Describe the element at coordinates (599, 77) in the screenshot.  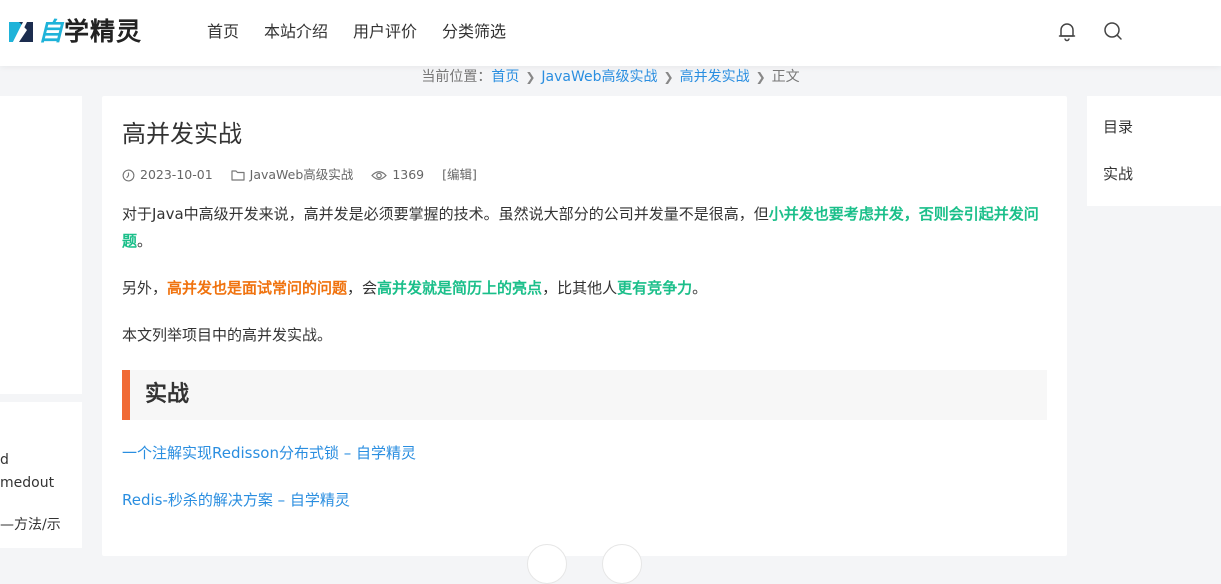
I see `breadcrumb-category: JavaWeb高级实战` at that location.